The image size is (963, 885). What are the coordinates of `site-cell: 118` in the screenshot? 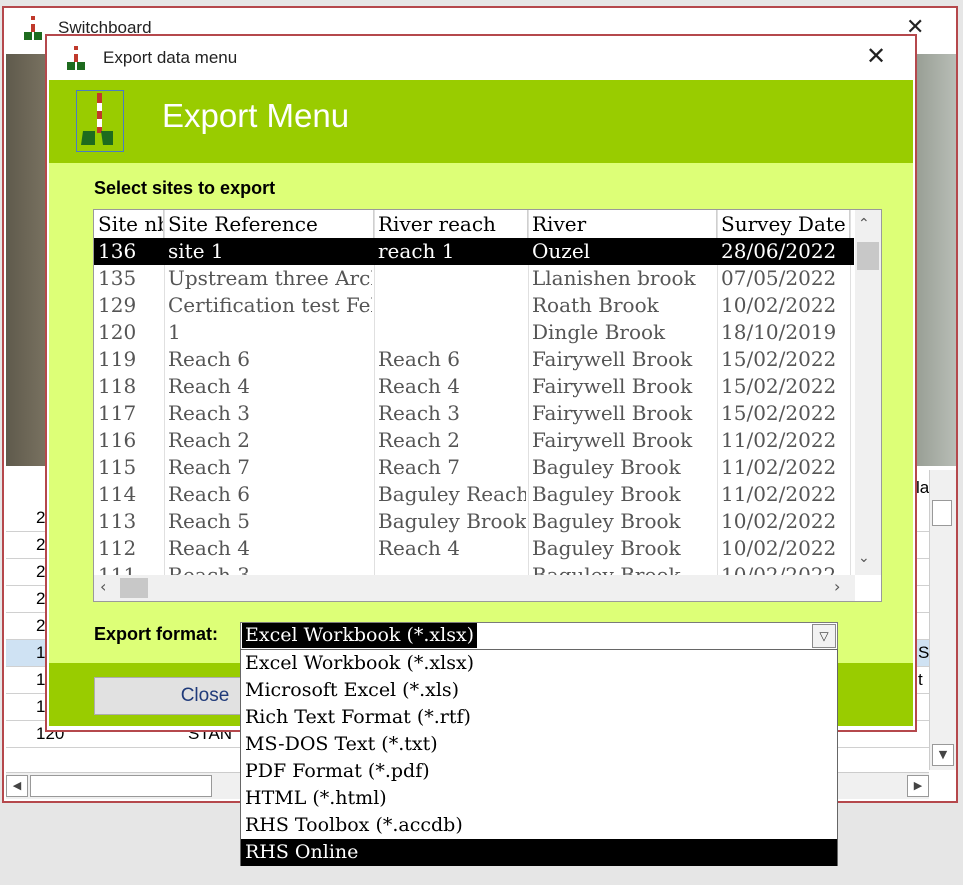 It's located at (117, 386).